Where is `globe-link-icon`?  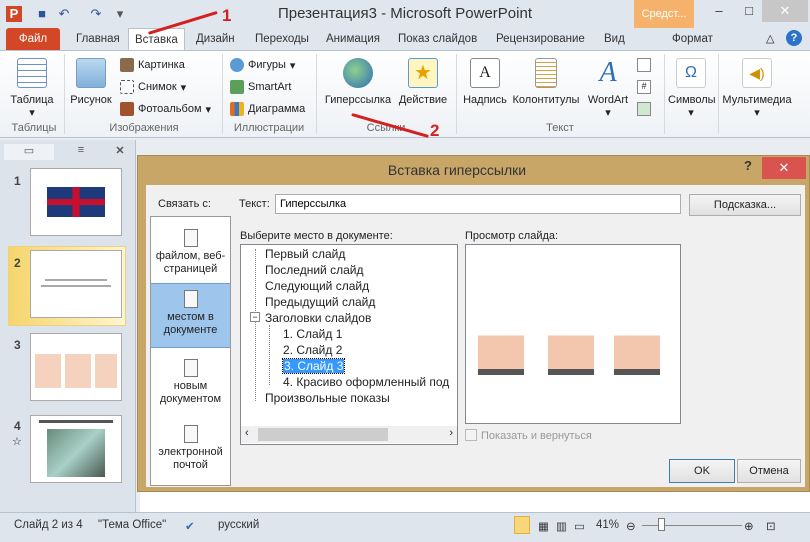 globe-link-icon is located at coordinates (358, 73).